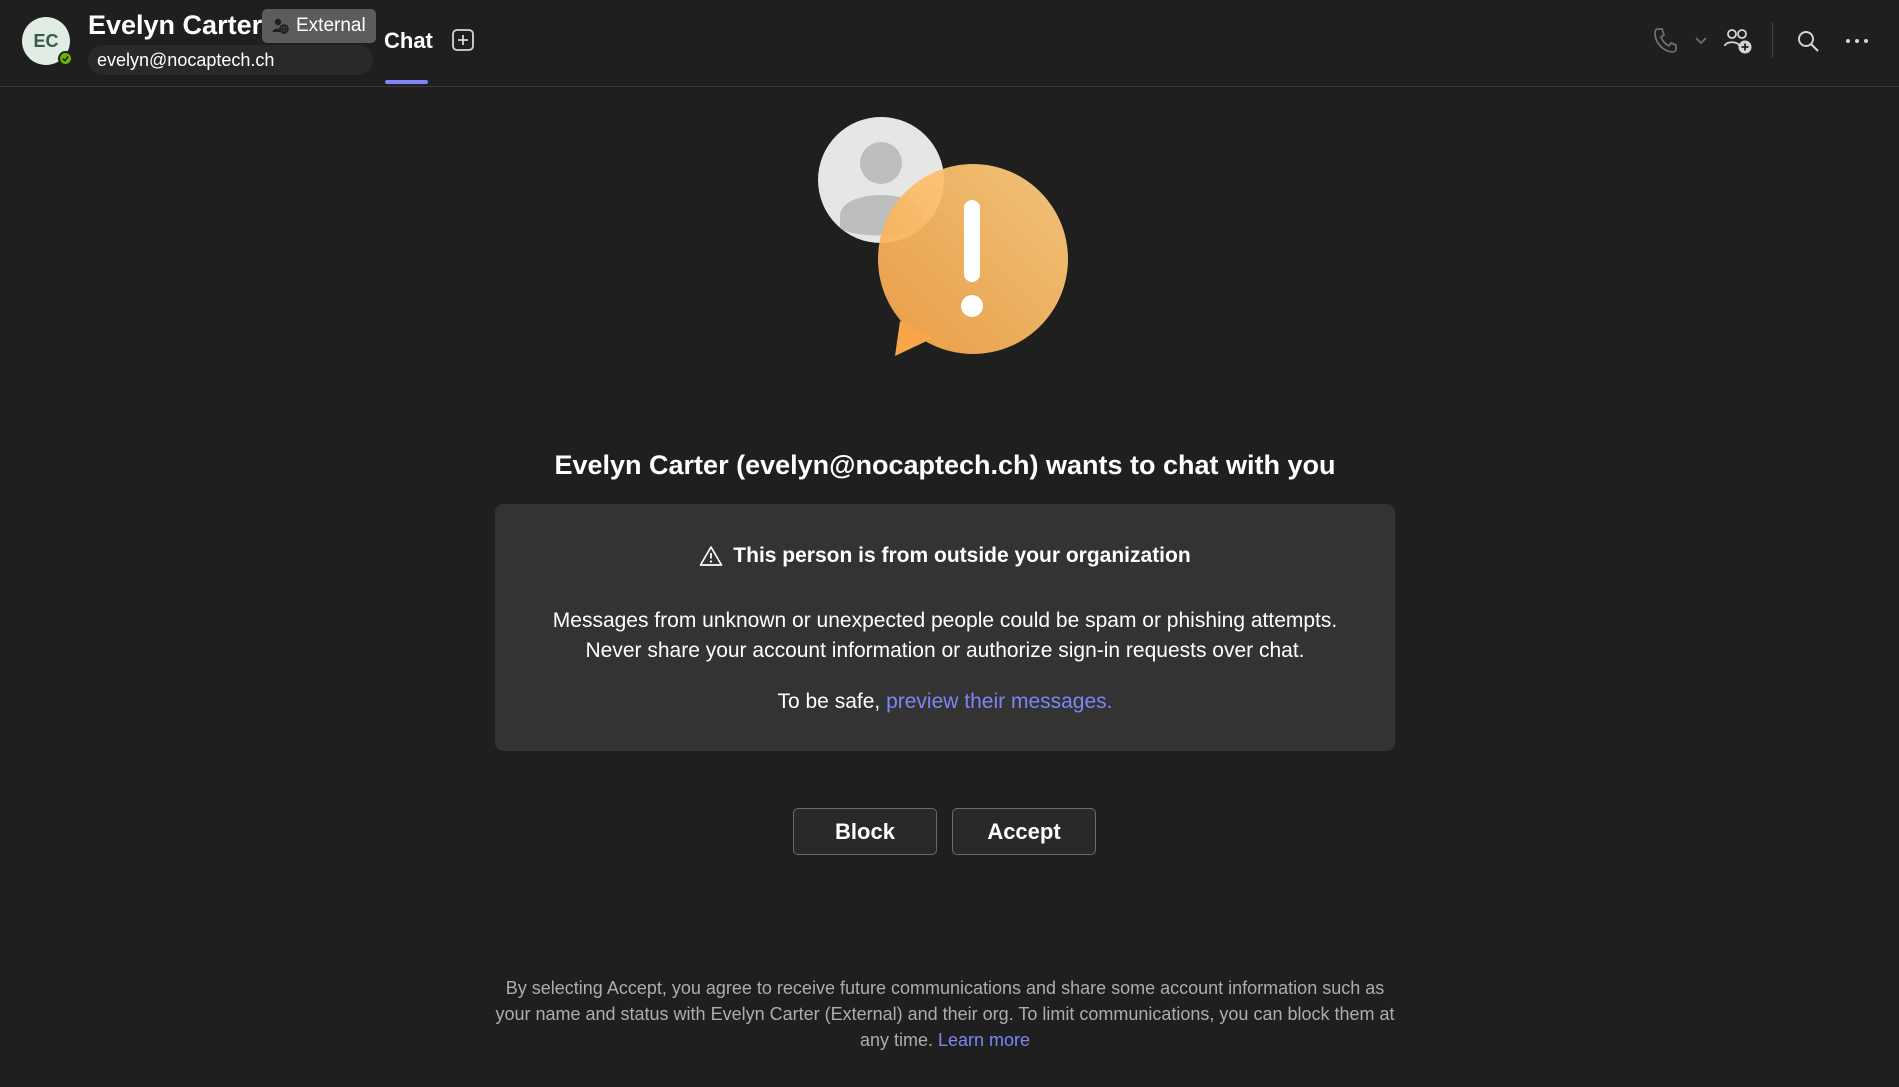 This screenshot has width=1899, height=1087. I want to click on add-tab-icon, so click(463, 40).